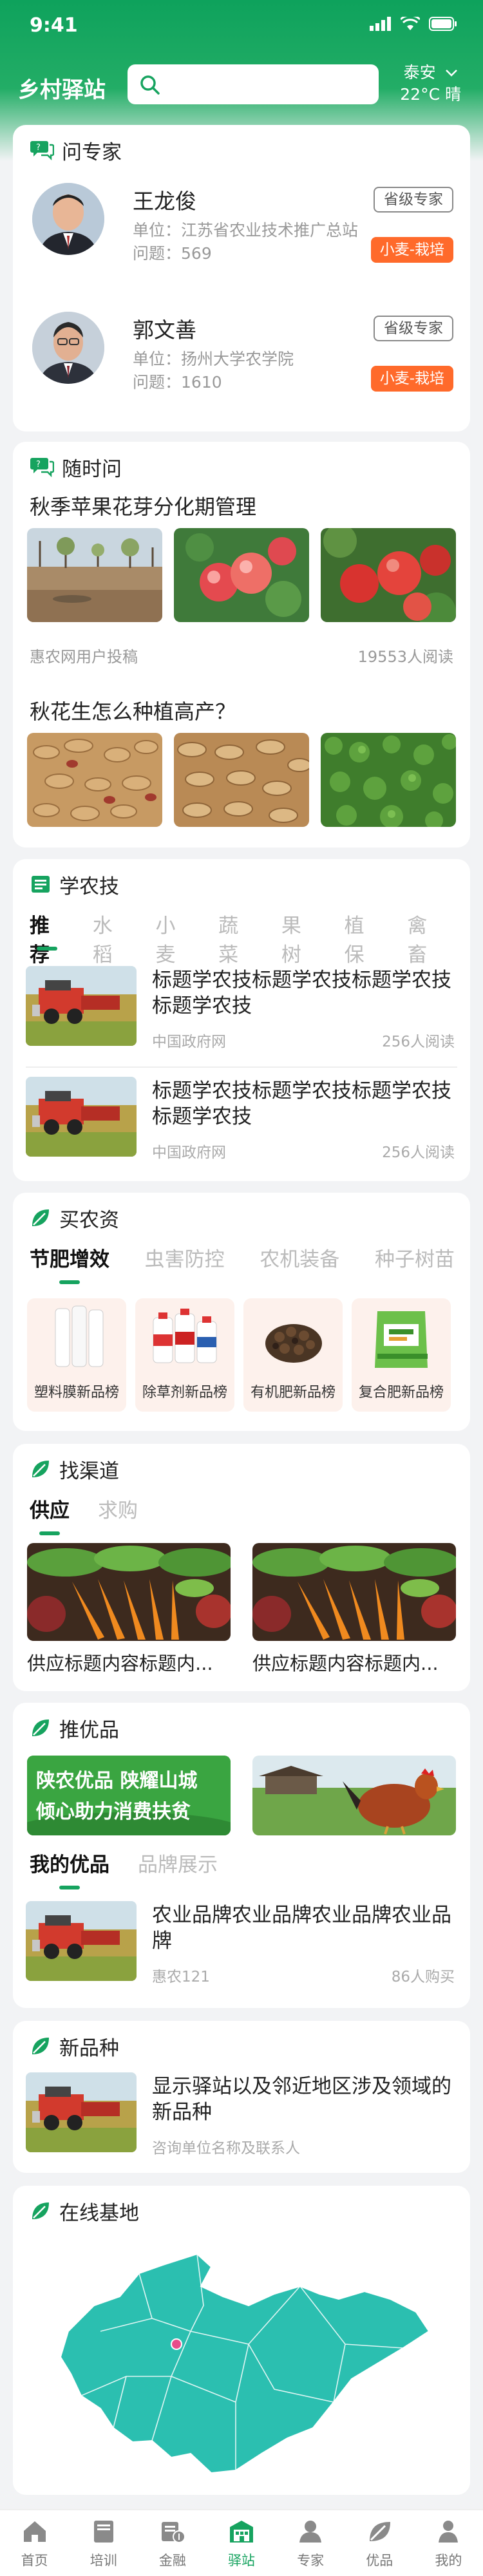 The width and height of the screenshot is (483, 2576). I want to click on promo-banner: 陕农优品 陕耀山城 倾心助力消费扶贫, so click(129, 1795).